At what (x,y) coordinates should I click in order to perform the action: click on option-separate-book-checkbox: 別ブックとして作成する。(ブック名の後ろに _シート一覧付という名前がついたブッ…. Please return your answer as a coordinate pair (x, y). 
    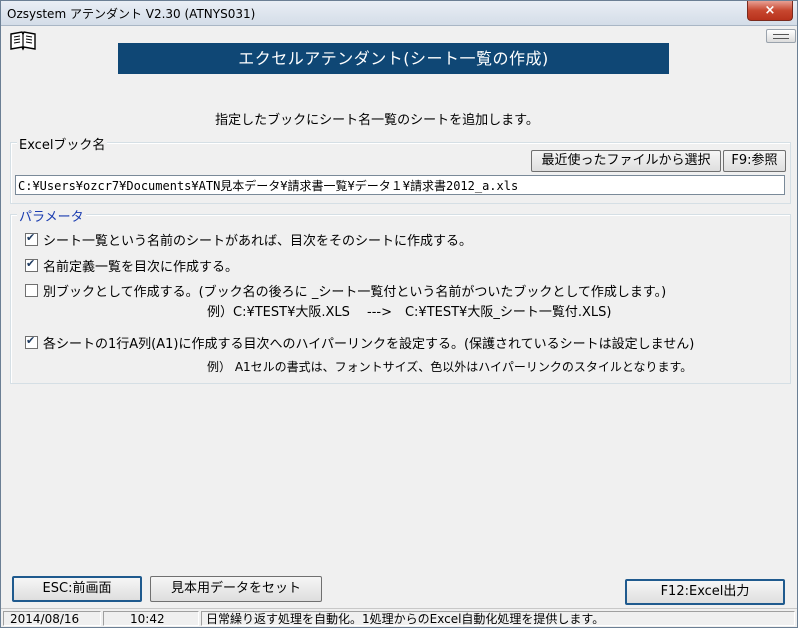
    Looking at the image, I should click on (345, 290).